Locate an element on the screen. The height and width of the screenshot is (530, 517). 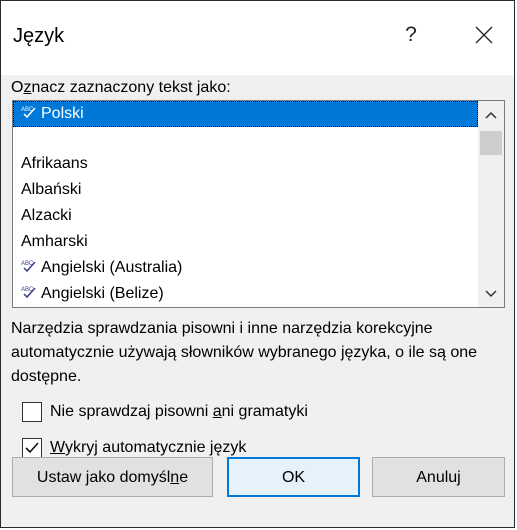
list-item: Afrikaans is located at coordinates (245, 164).